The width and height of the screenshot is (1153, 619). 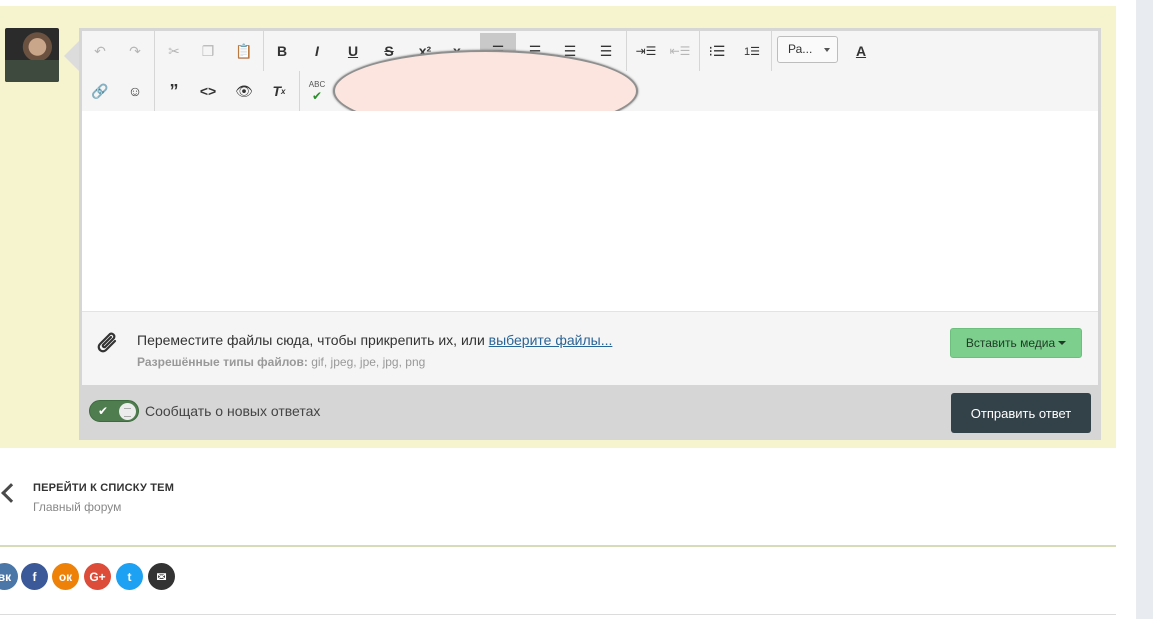 What do you see at coordinates (282, 51) in the screenshot?
I see `bold-icon: B` at bounding box center [282, 51].